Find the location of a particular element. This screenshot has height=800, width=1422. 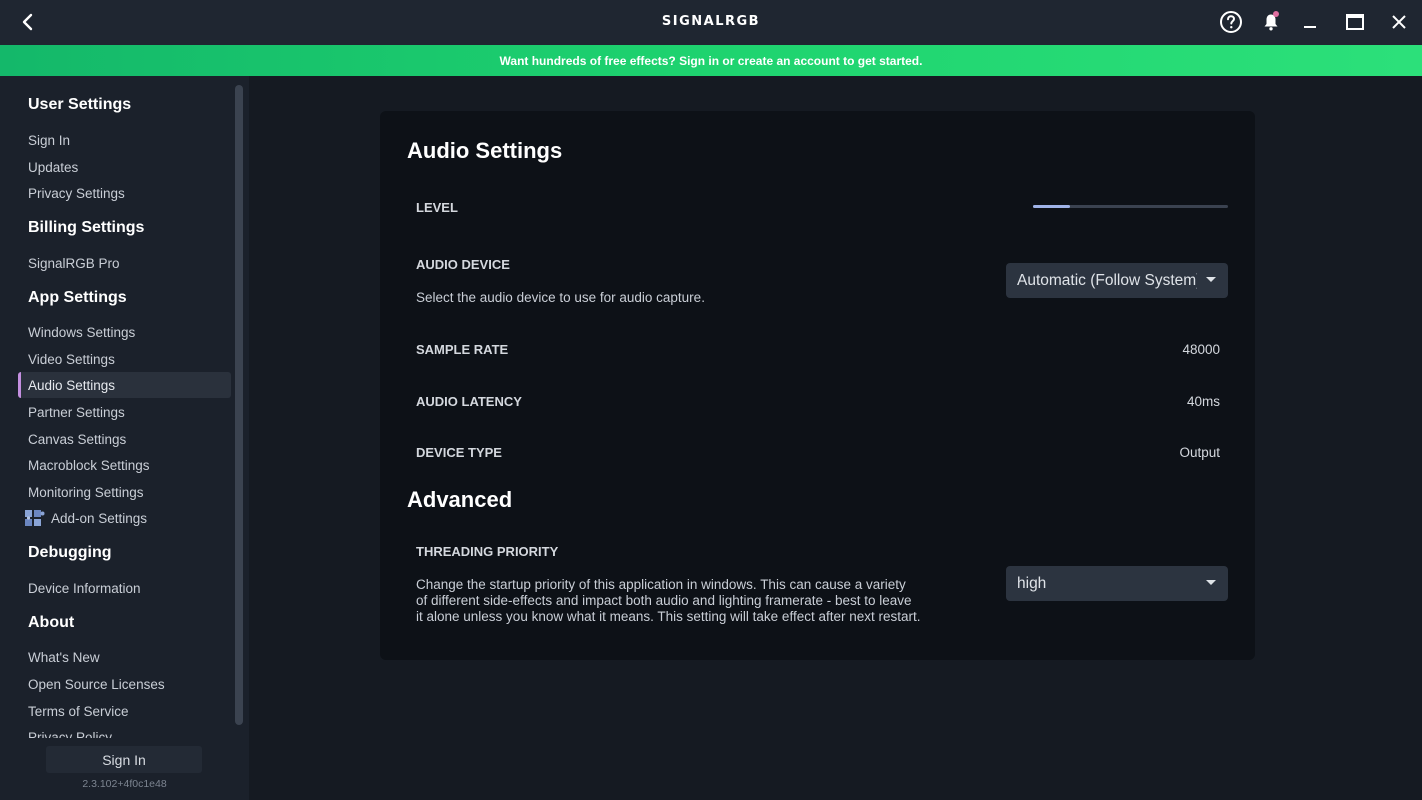

sidebar-heading-debugging: Debugging is located at coordinates (70, 552).